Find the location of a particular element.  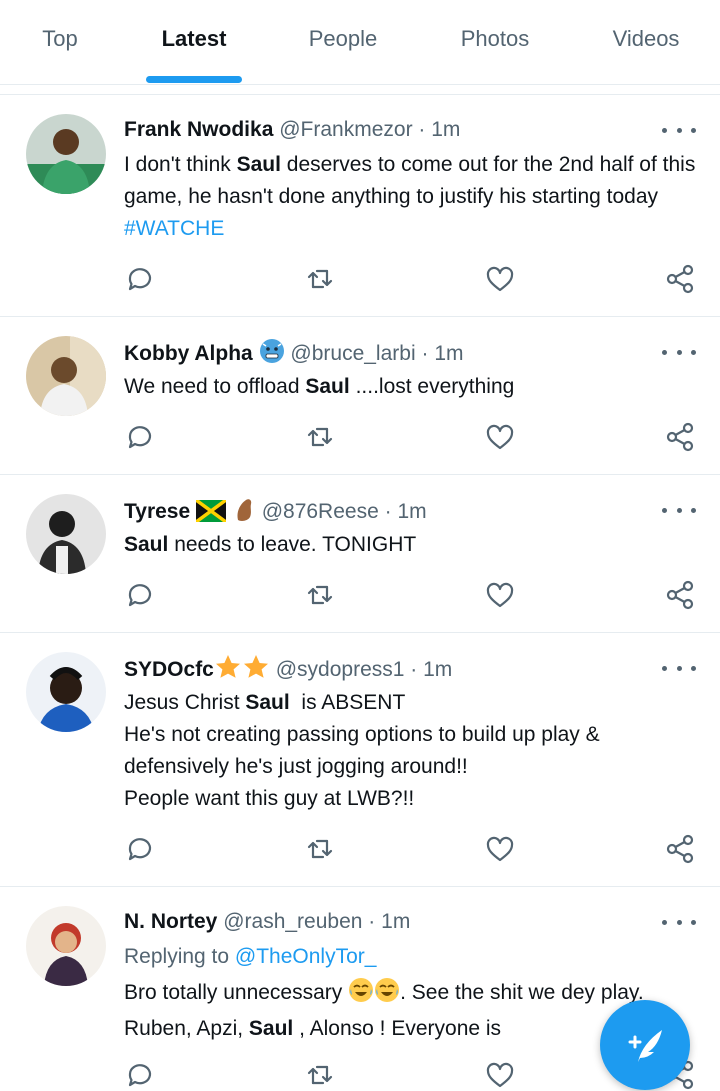

user-handle: @bruce_larbi is located at coordinates (352, 353).